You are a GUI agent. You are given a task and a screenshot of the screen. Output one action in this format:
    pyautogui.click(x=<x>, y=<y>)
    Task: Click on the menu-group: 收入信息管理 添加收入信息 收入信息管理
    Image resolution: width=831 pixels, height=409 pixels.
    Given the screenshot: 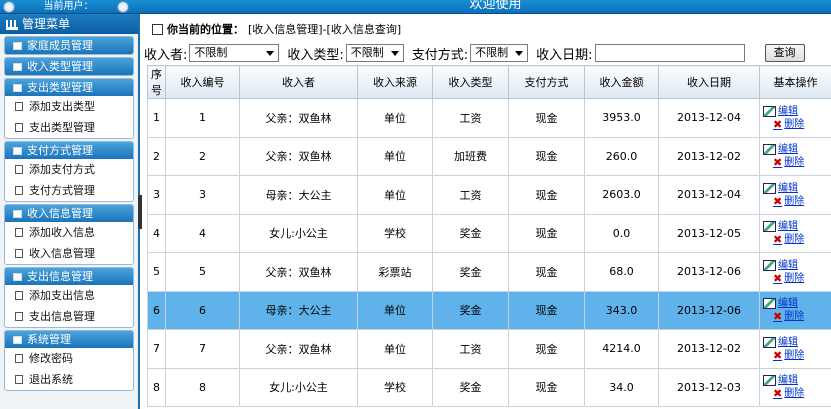 What is the action you would take?
    pyautogui.click(x=69, y=234)
    